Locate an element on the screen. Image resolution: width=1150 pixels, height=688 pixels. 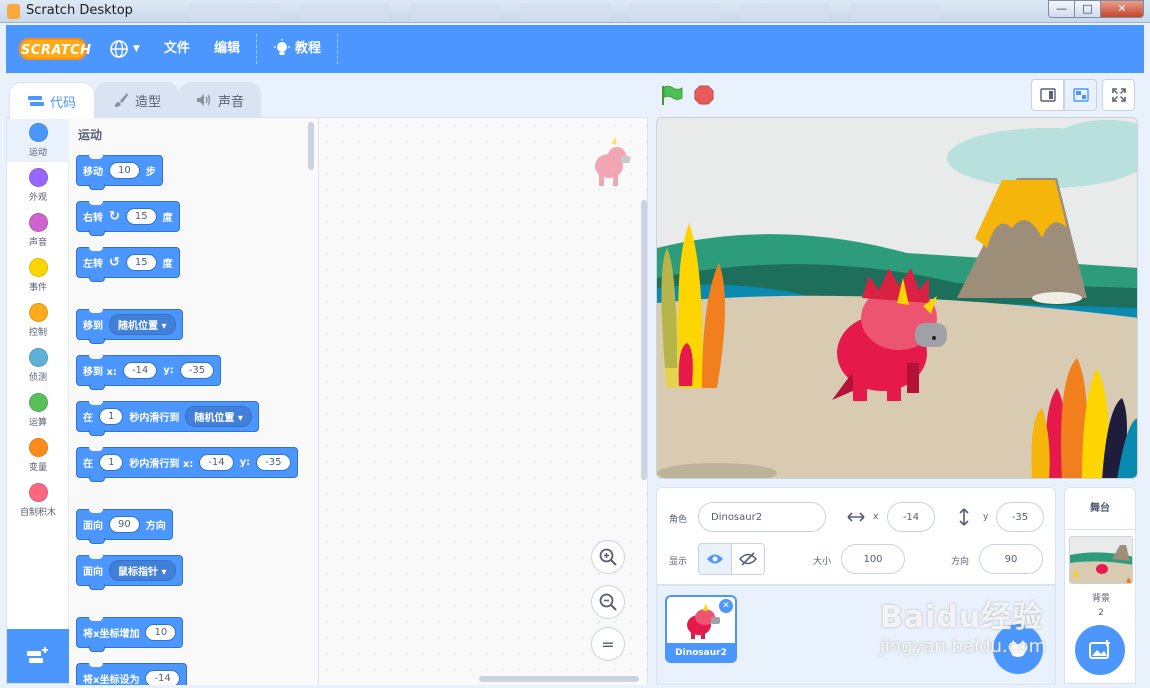
block-go-to: 移到 随机位置 ▾ is located at coordinates (129, 326).